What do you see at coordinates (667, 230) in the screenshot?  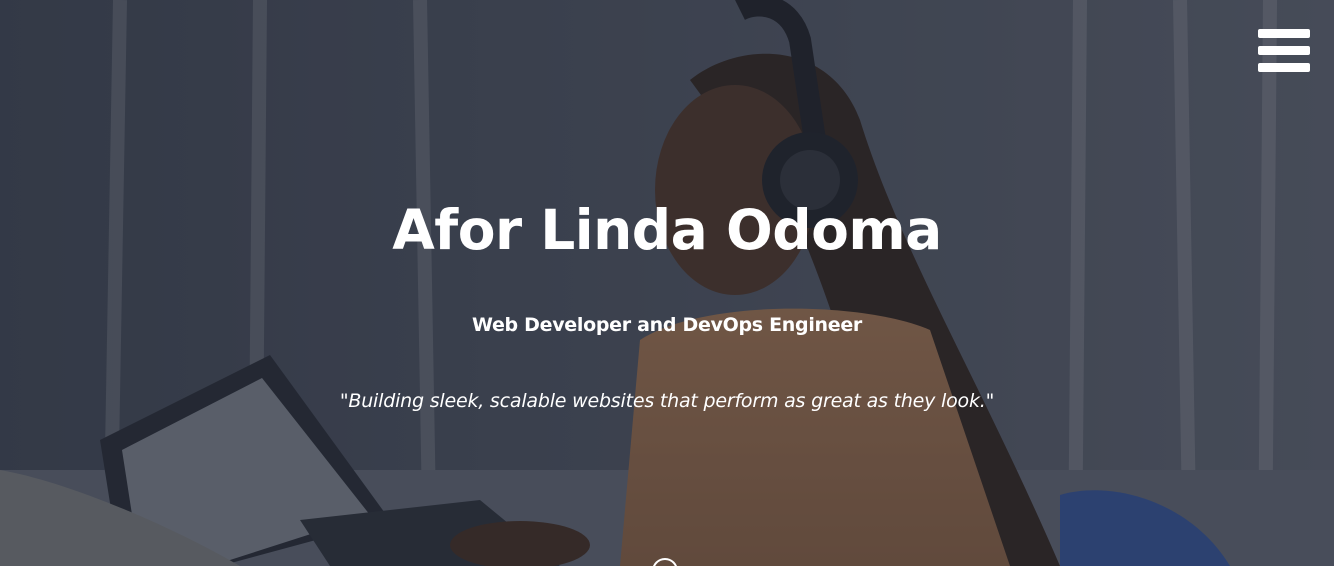 I see `hero-name: Afor Linda Odoma` at bounding box center [667, 230].